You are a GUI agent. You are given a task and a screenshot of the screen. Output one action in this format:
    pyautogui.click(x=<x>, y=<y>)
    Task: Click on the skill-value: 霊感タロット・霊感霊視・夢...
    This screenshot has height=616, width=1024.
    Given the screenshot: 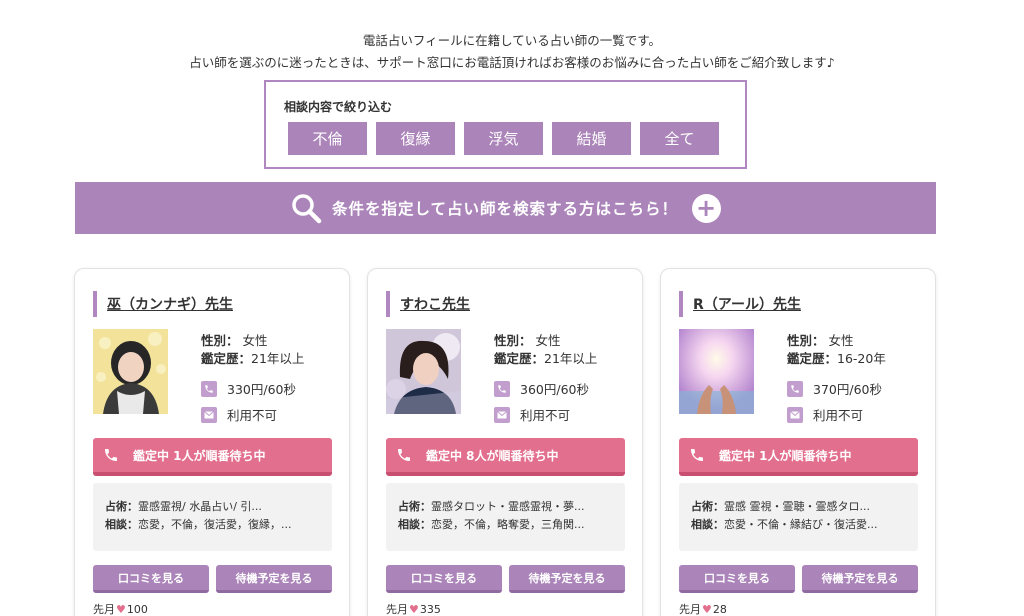 What is the action you would take?
    pyautogui.click(x=508, y=506)
    